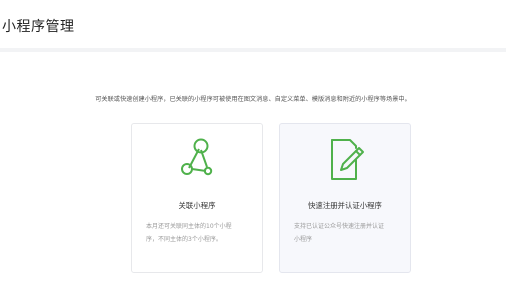  What do you see at coordinates (197, 198) in the screenshot?
I see `link-mini-program-card: 关联小程序 本月还可关联同主体的10个小程 序，不同主体的3个小程序。` at bounding box center [197, 198].